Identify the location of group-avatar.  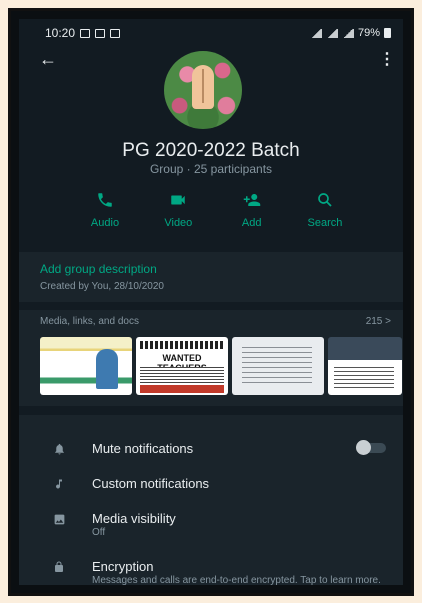
(203, 90).